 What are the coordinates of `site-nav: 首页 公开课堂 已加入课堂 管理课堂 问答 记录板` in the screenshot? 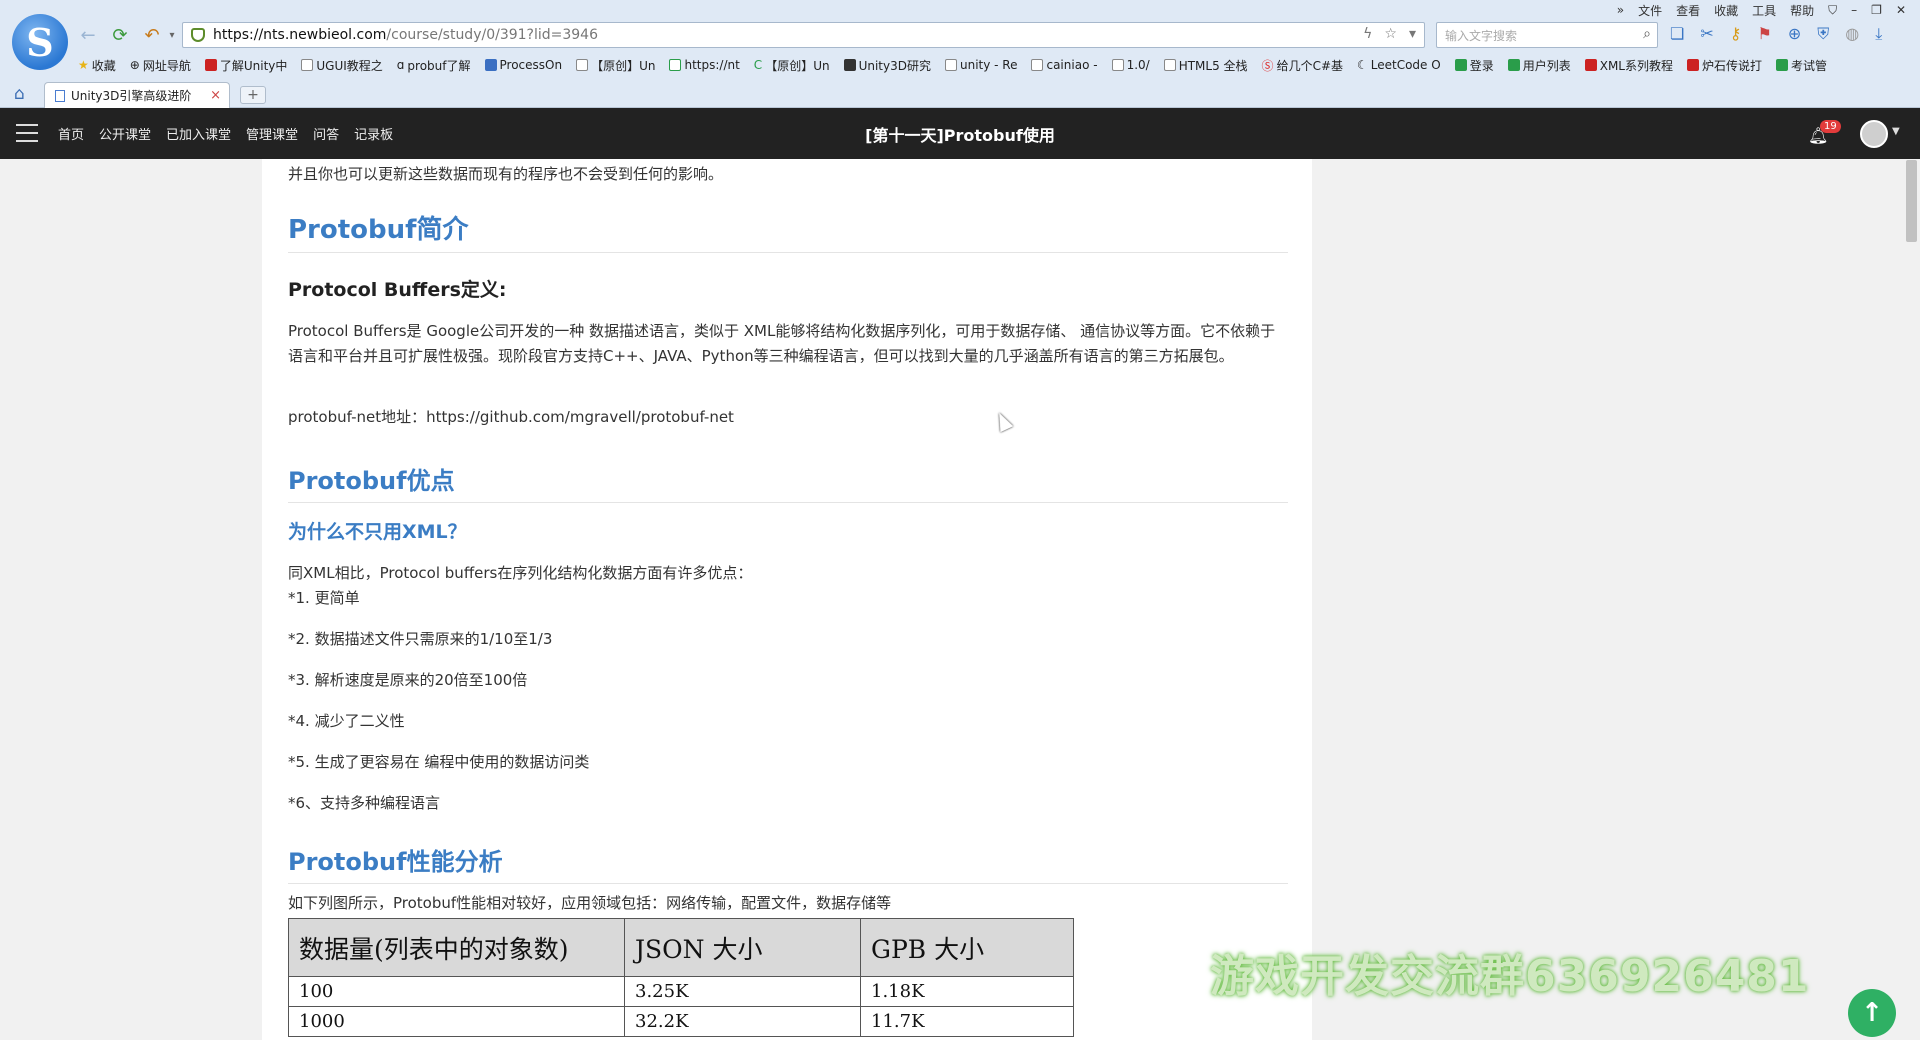 It's located at (225, 133).